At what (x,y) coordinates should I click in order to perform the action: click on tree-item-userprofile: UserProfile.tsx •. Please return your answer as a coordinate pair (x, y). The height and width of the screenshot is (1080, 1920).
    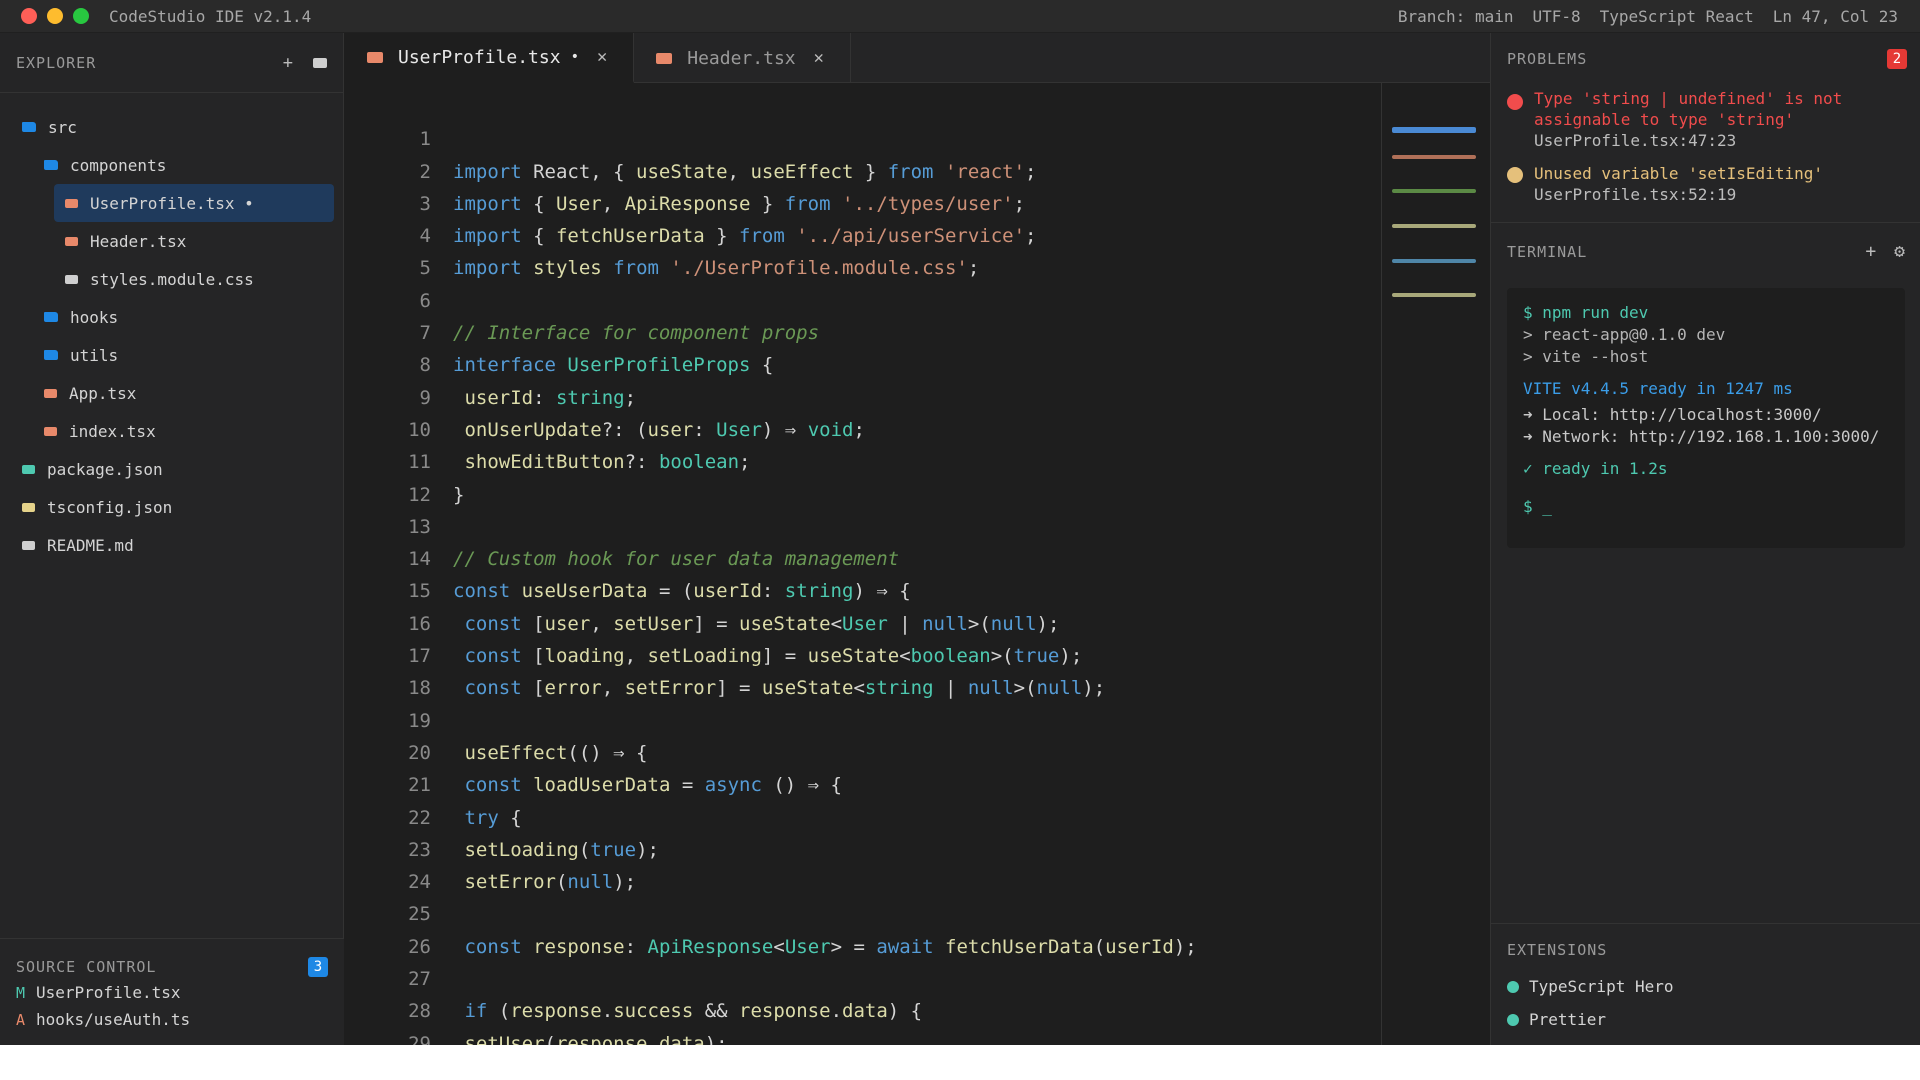
    Looking at the image, I should click on (194, 203).